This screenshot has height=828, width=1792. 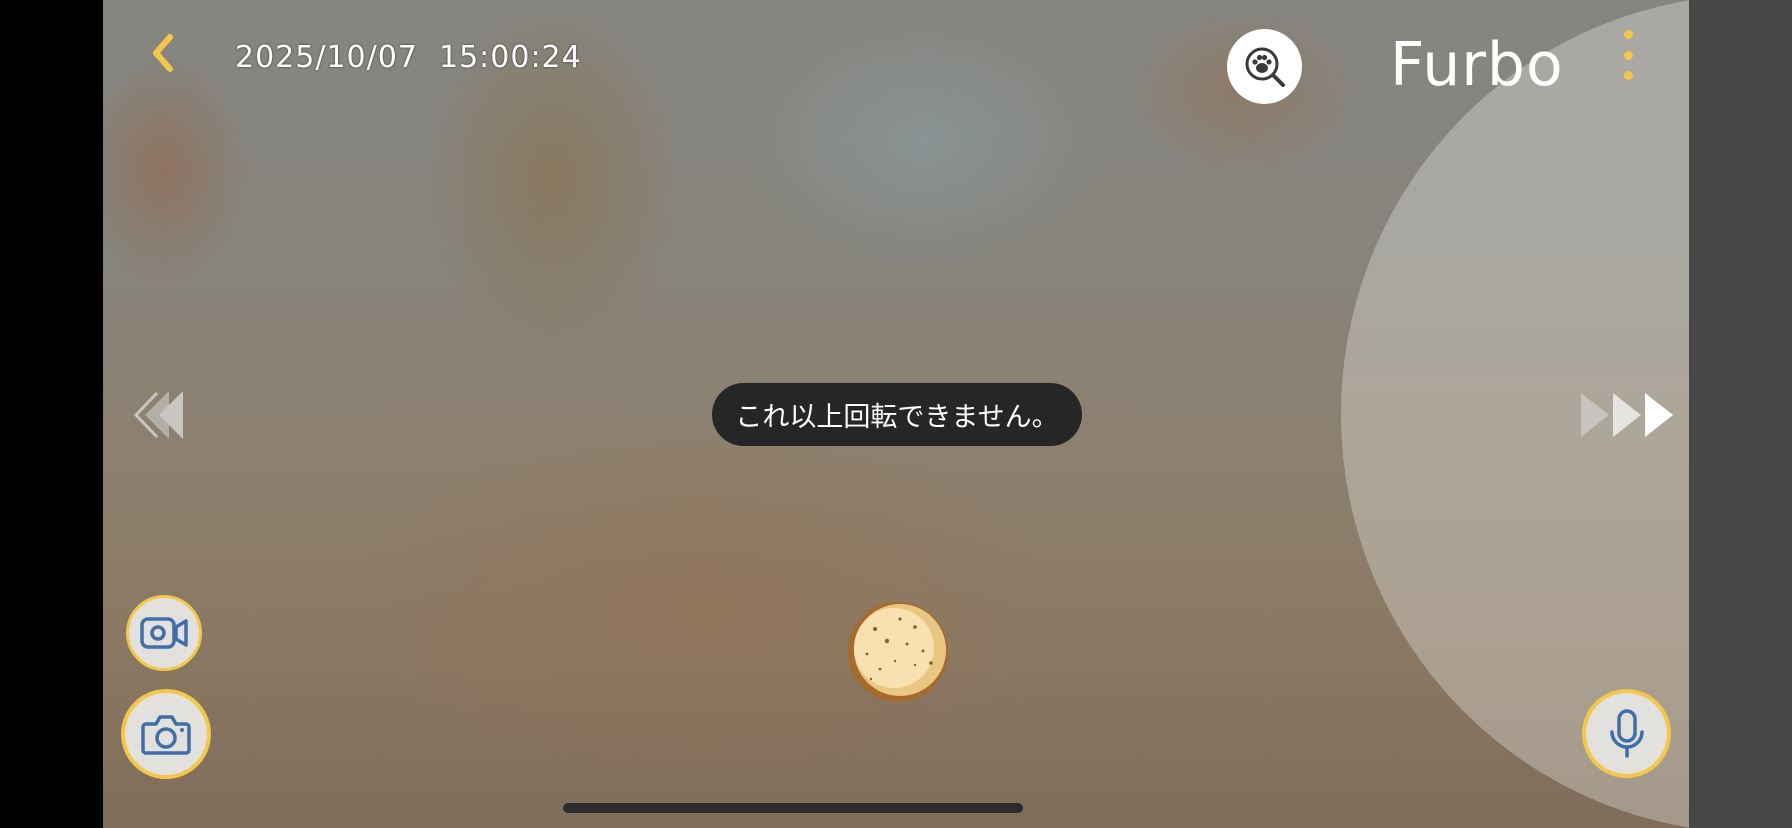 I want to click on double-chevron-left-icon, so click(x=158, y=415).